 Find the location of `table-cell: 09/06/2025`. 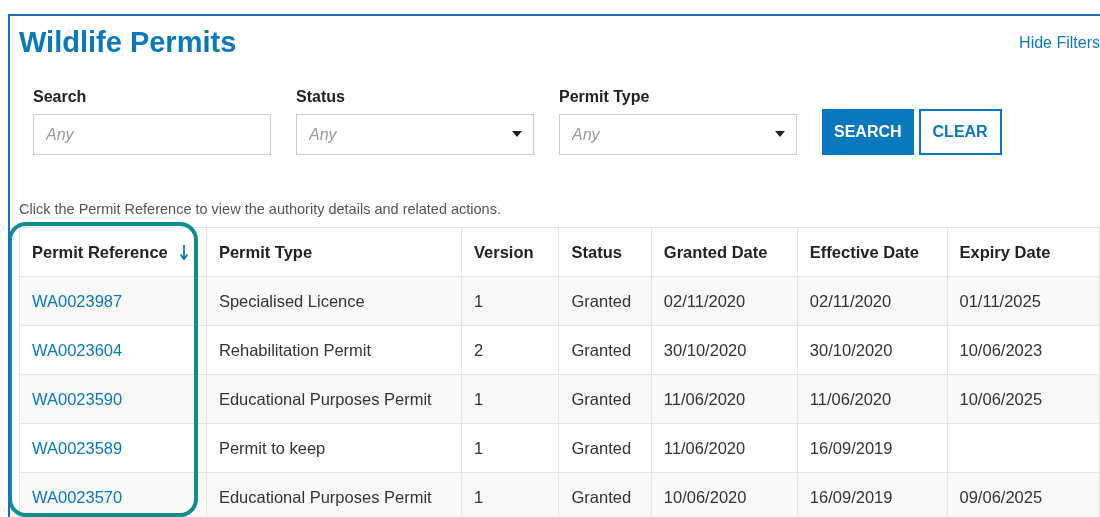

table-cell: 09/06/2025 is located at coordinates (1001, 496).